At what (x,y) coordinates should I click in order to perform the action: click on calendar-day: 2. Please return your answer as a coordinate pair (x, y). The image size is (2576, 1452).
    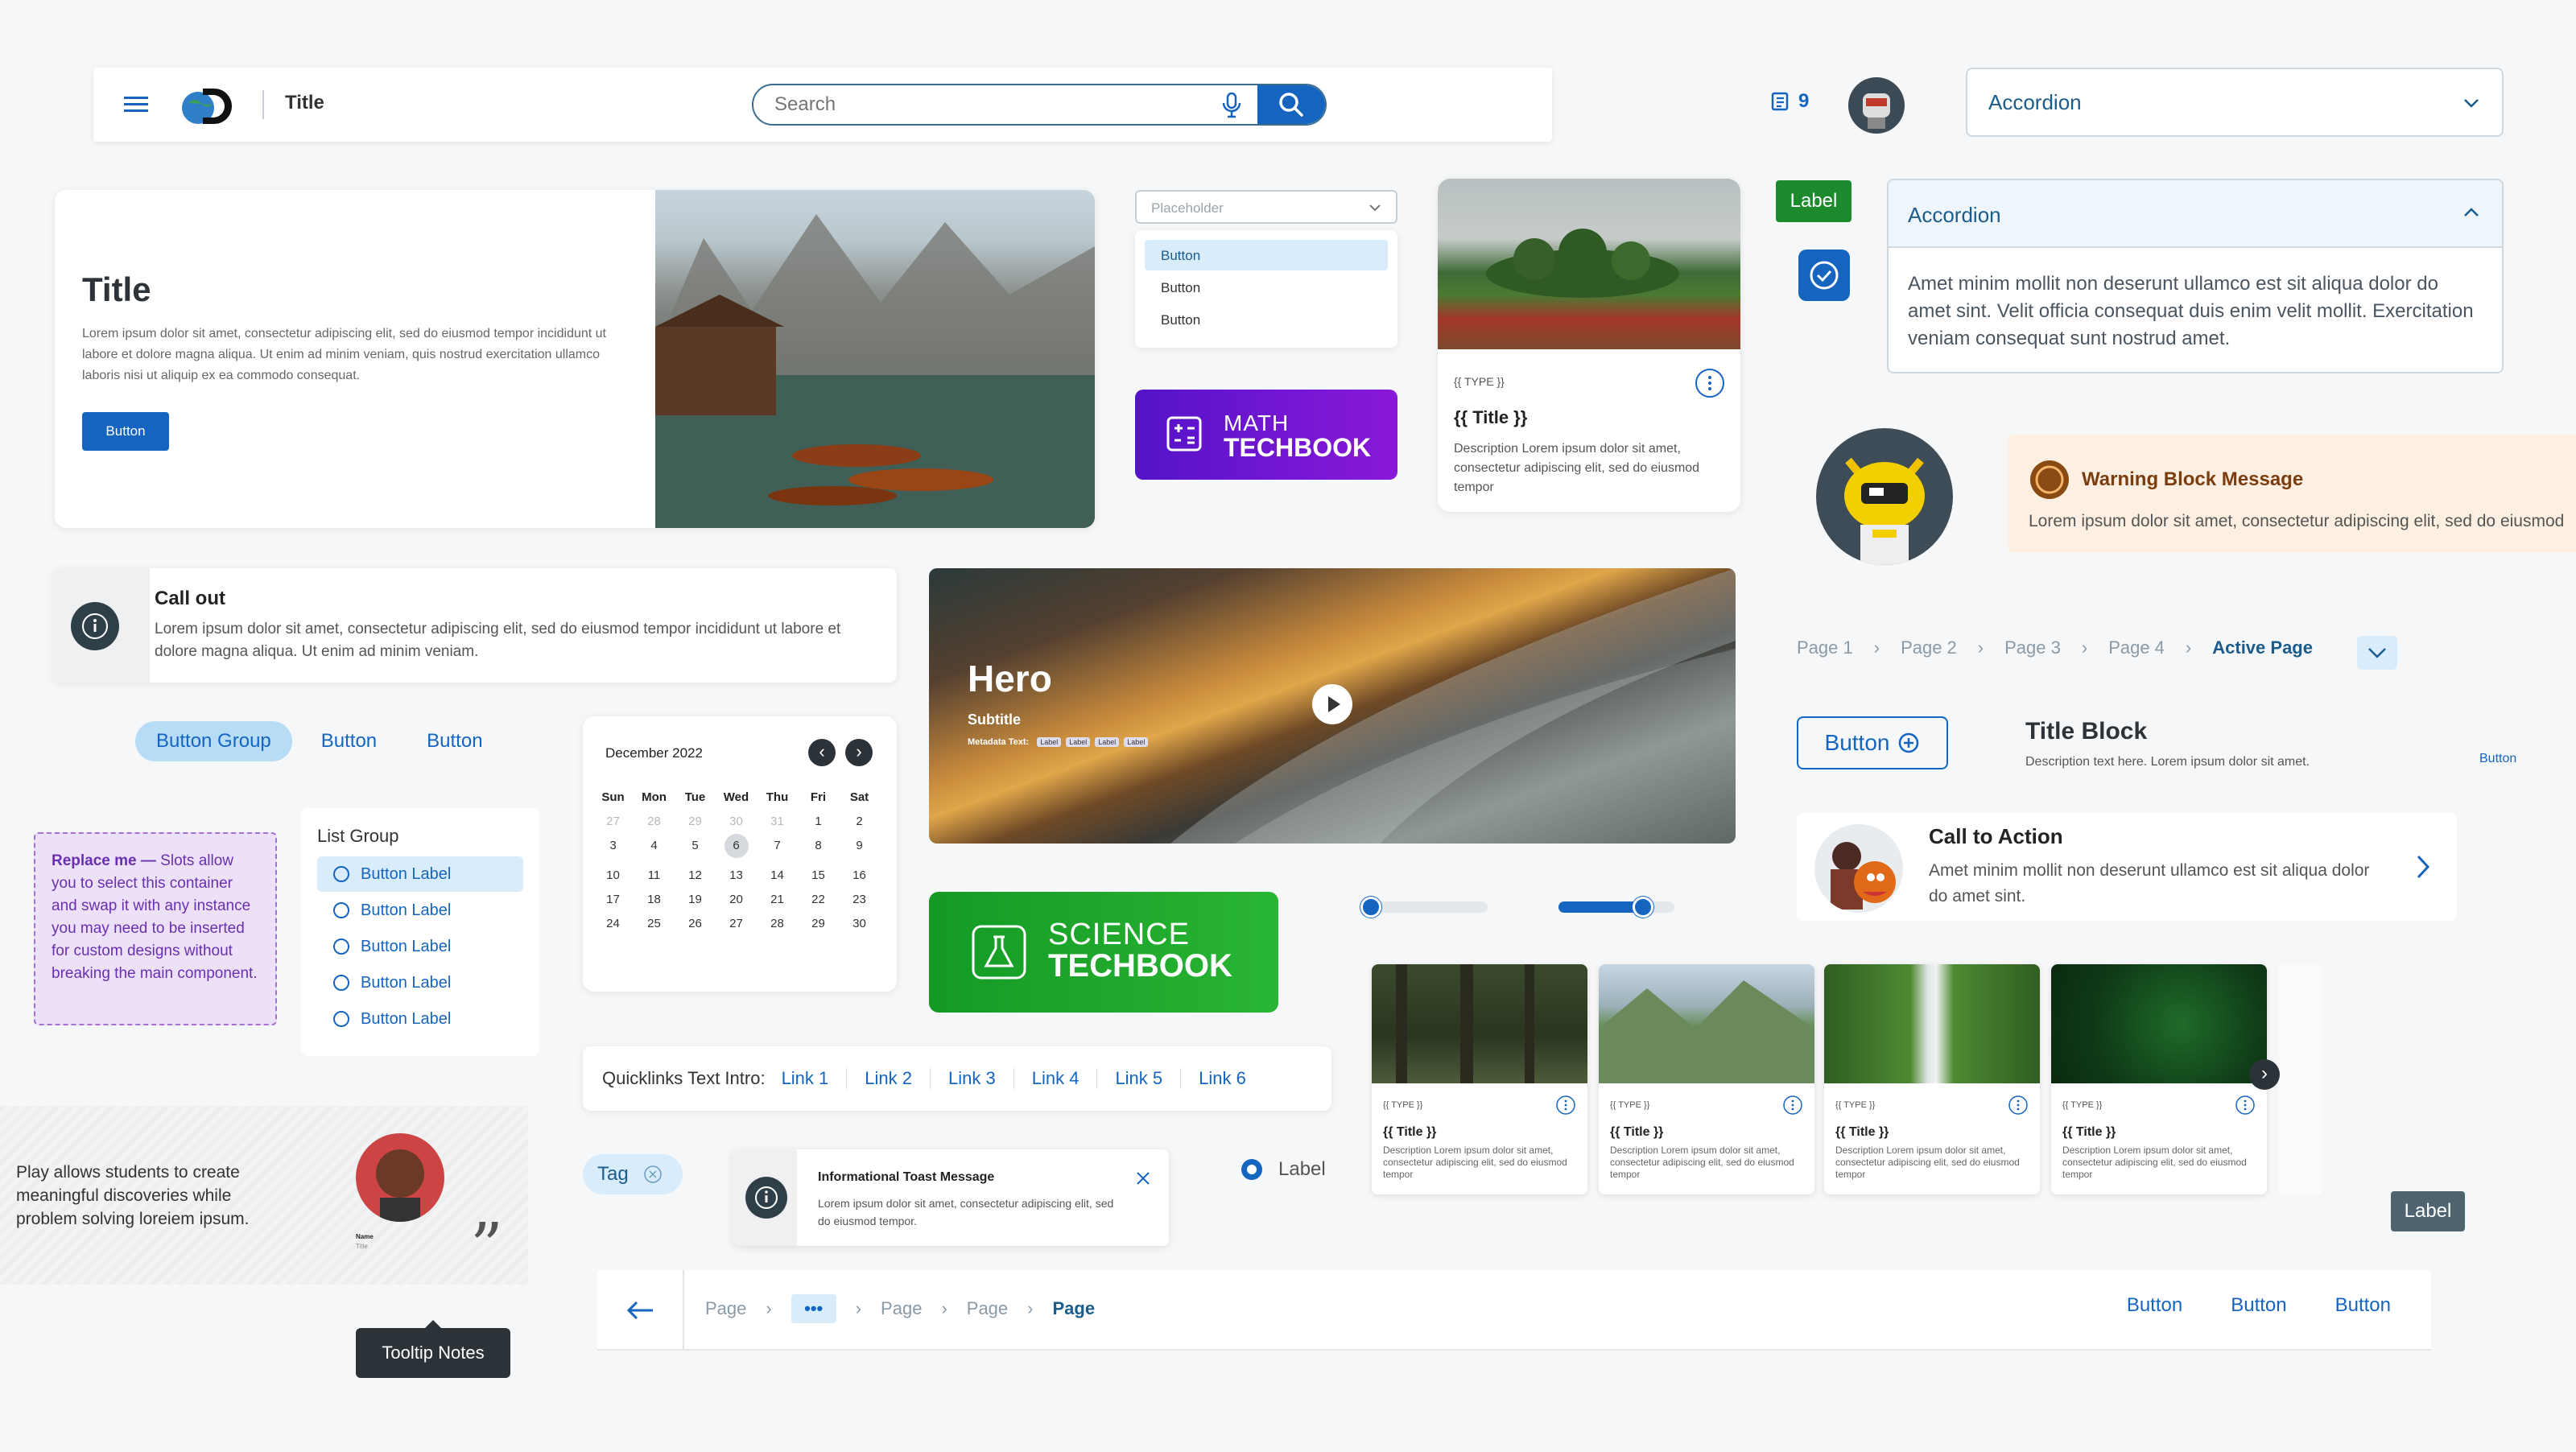
    Looking at the image, I should click on (859, 821).